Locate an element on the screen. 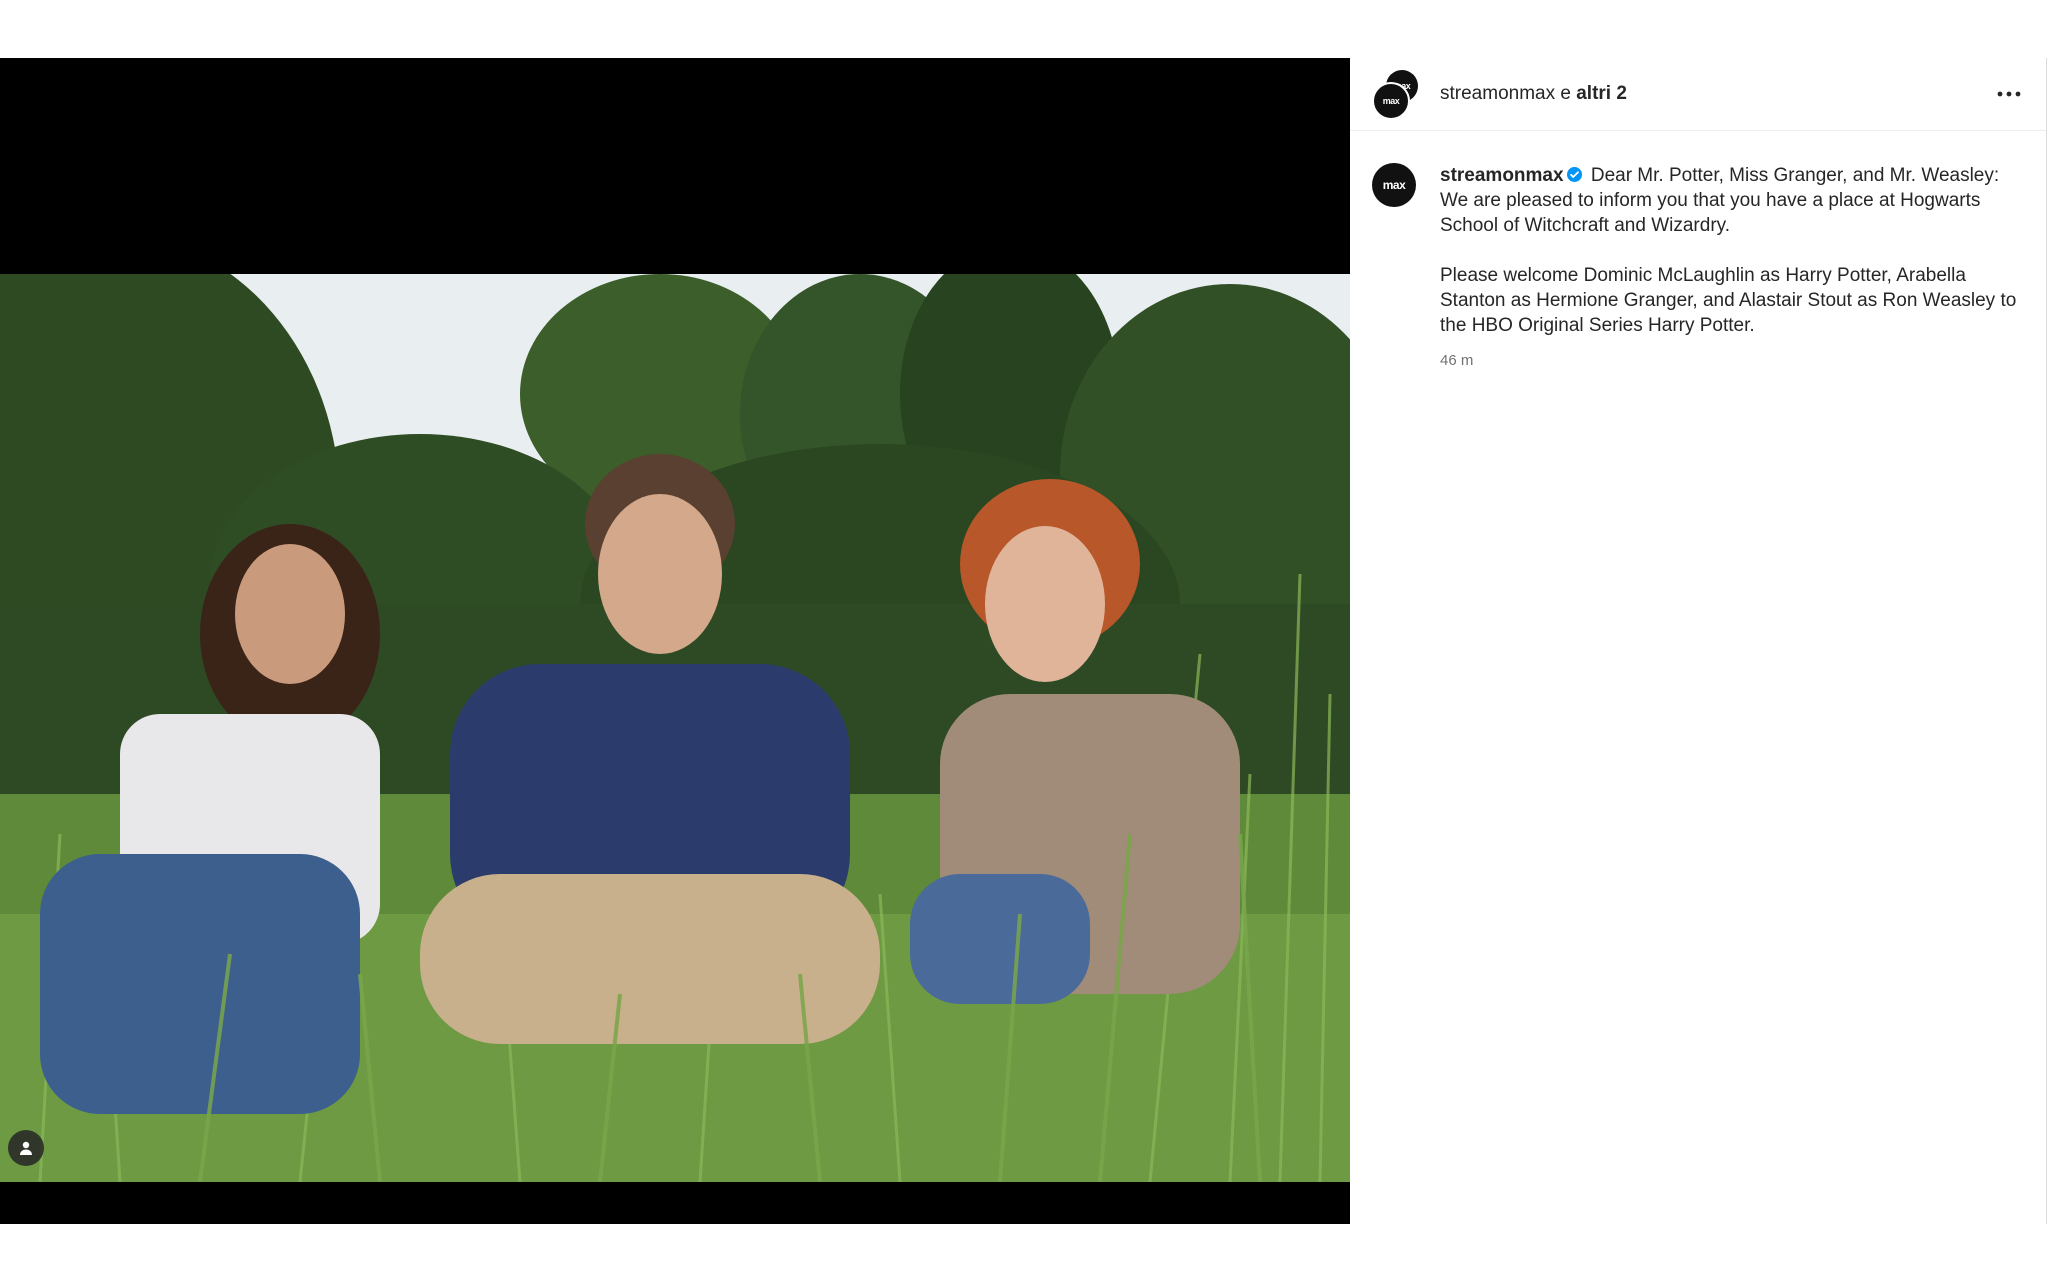  collab-avatars: max max is located at coordinates (1396, 95).